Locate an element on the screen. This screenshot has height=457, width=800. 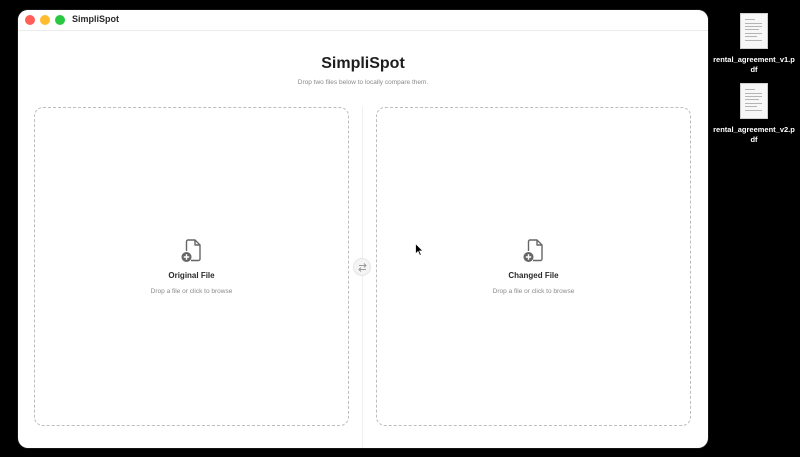
original-file-hint: Drop a file or click to browse is located at coordinates (191, 291).